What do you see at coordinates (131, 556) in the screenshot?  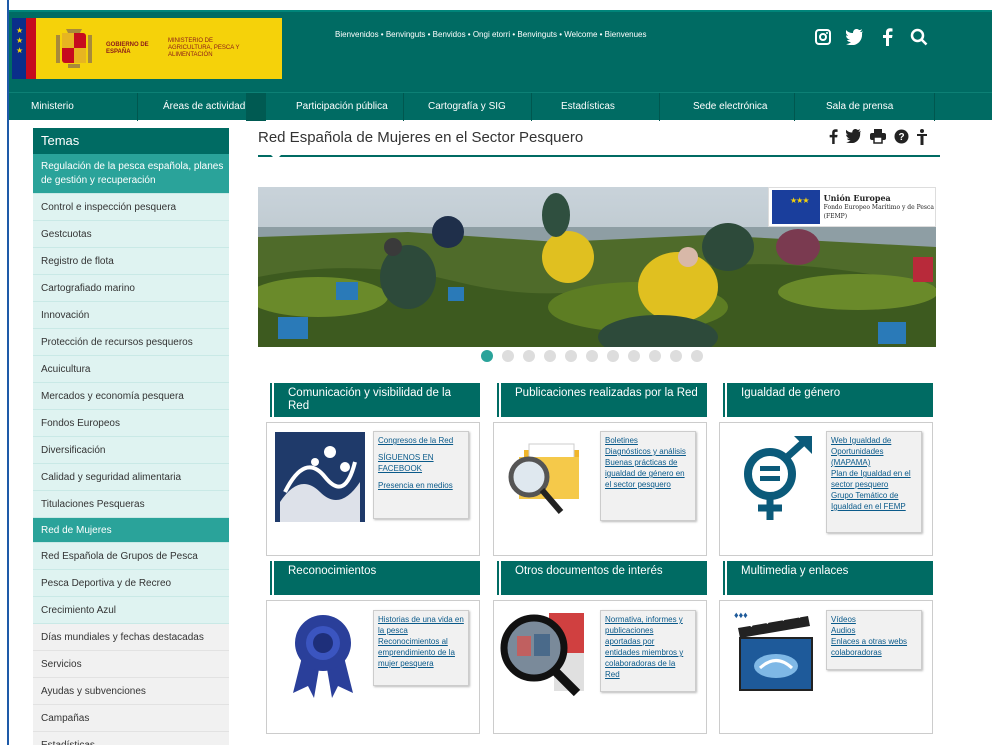 I see `sidebar-item: Red Española de Grupos de Pesca` at bounding box center [131, 556].